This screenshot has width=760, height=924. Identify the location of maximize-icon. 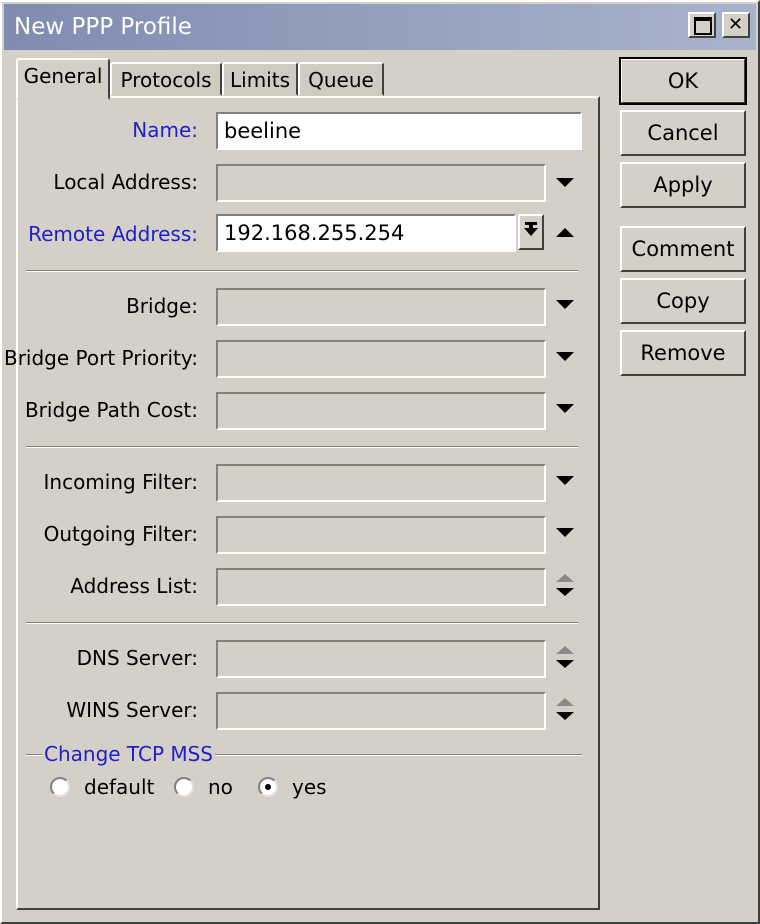
(702, 25).